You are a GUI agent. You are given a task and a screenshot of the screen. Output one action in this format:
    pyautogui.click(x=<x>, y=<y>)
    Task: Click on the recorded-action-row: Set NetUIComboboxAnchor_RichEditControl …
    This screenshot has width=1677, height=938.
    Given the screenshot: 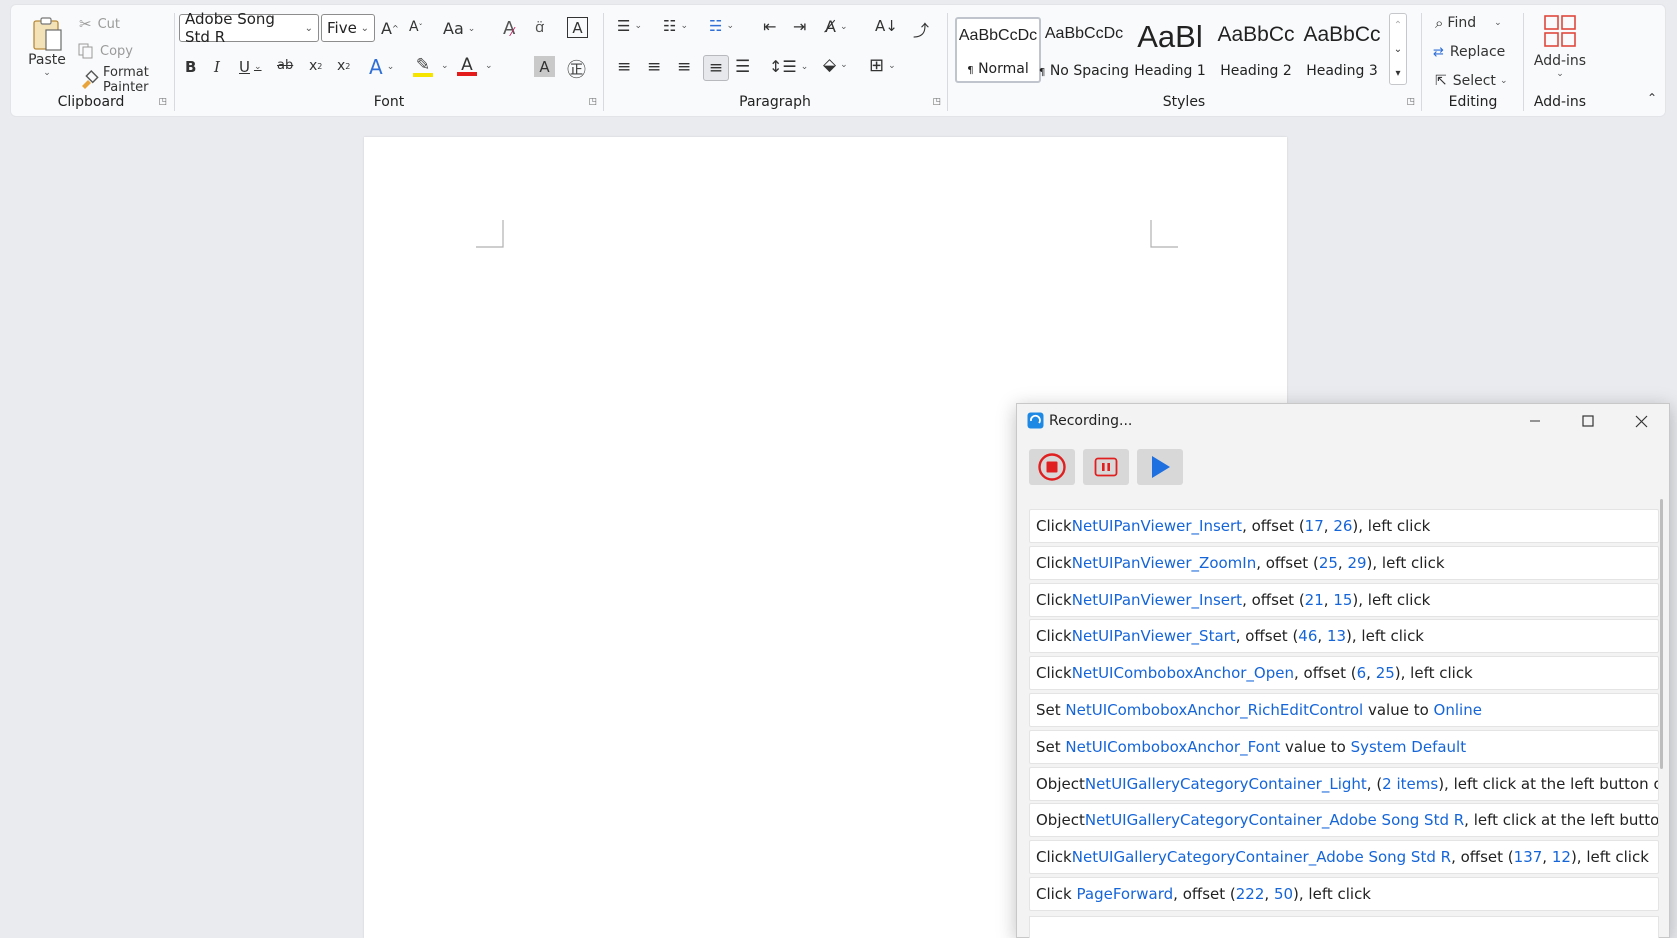 What is the action you would take?
    pyautogui.click(x=1344, y=709)
    